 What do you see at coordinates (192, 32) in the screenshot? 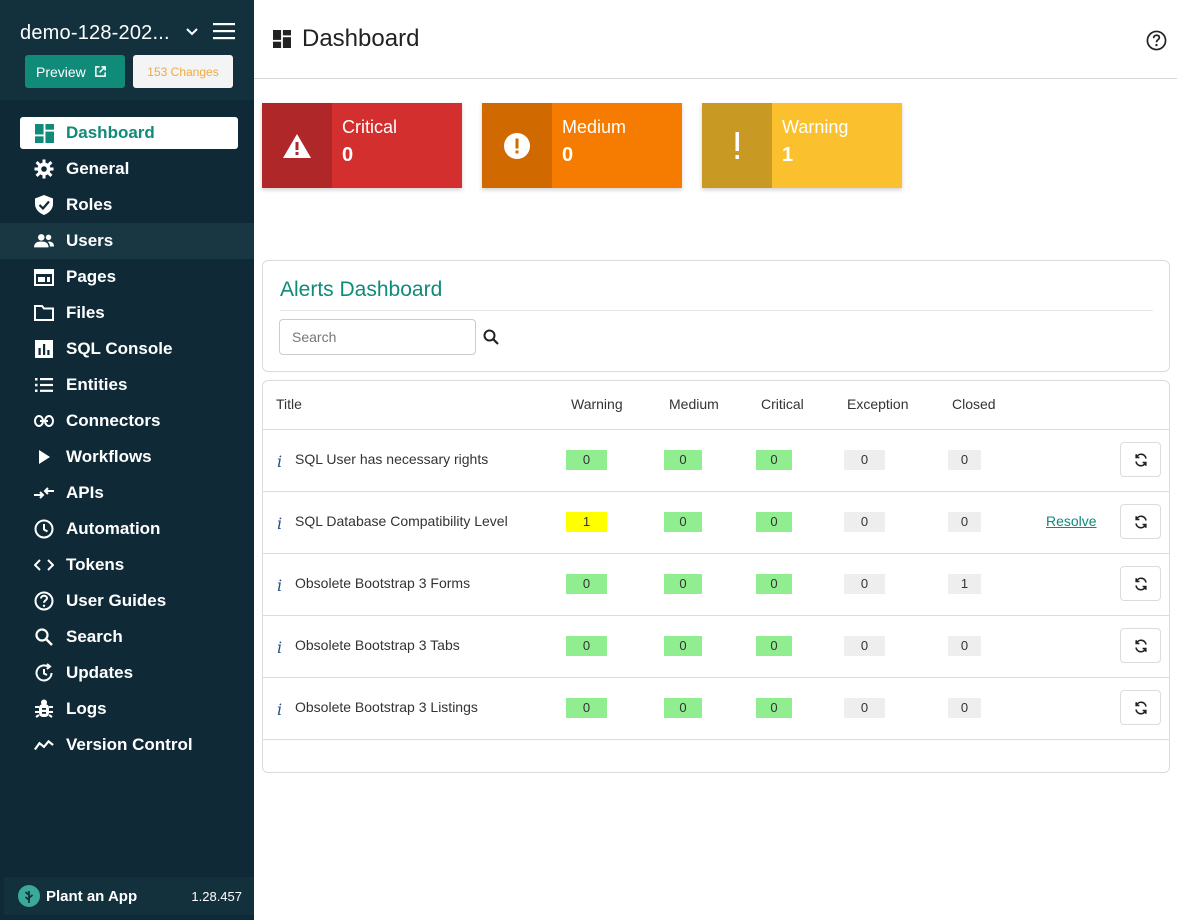
I see `chevron-down-icon` at bounding box center [192, 32].